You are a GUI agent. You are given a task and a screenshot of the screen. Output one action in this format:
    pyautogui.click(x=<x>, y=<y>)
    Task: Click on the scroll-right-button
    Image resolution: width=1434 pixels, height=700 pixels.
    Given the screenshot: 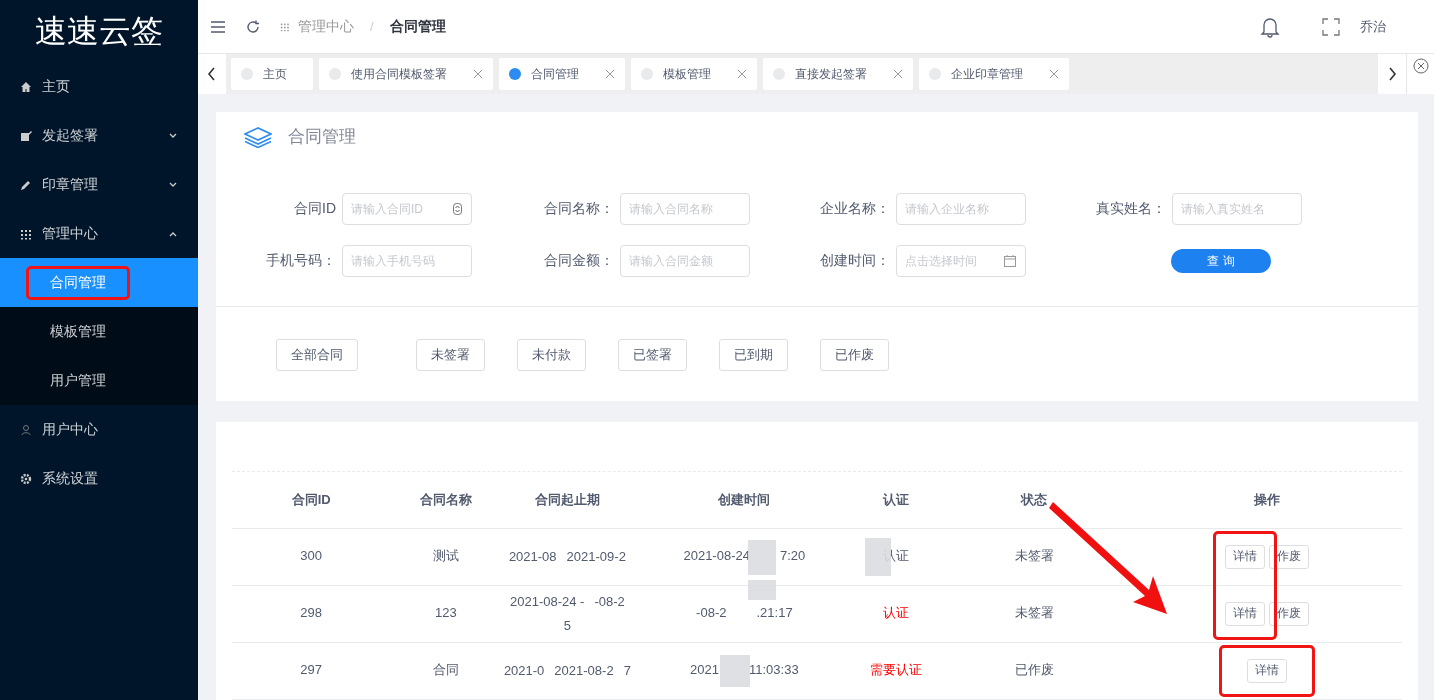 What is the action you would take?
    pyautogui.click(x=1392, y=74)
    